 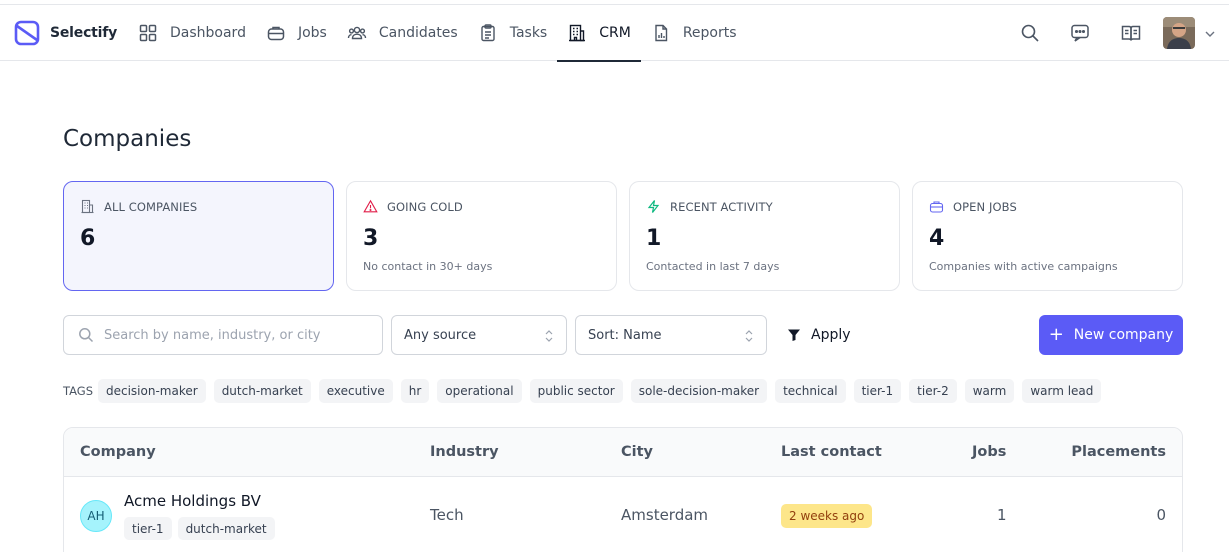 I want to click on sort-select: Sort: Name, so click(x=671, y=335).